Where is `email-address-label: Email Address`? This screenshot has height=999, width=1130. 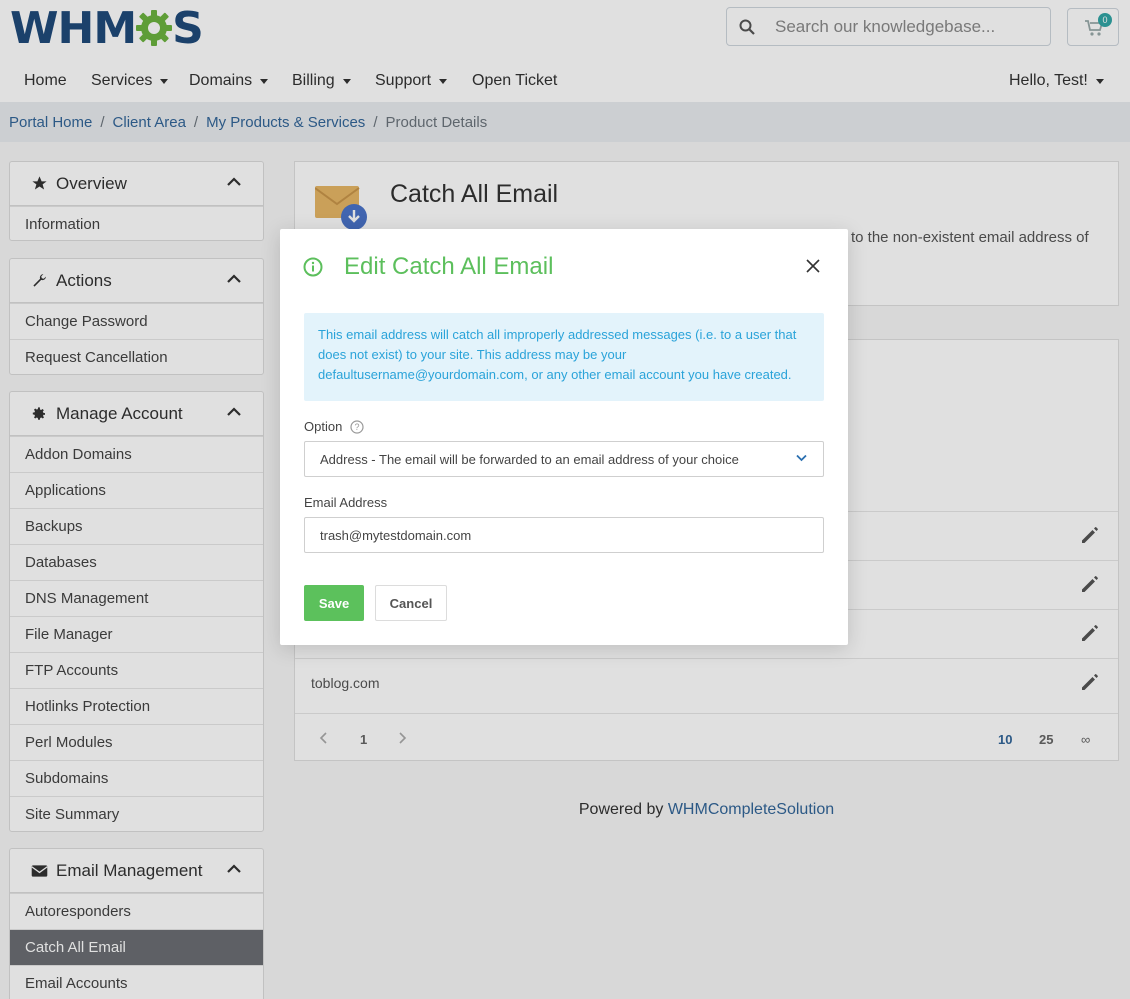
email-address-label: Email Address is located at coordinates (345, 502).